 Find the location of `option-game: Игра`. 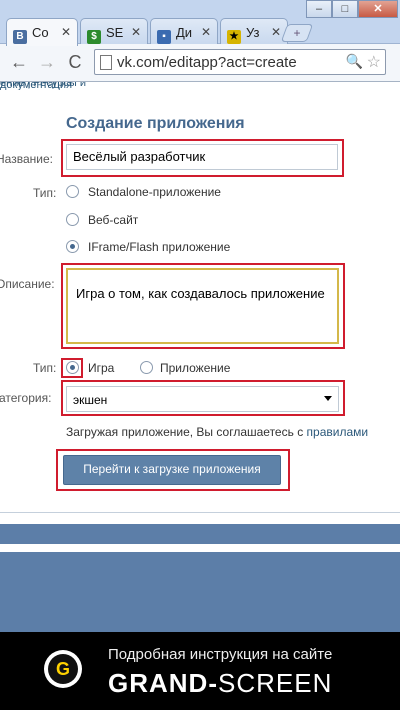

option-game: Игра is located at coordinates (101, 368).